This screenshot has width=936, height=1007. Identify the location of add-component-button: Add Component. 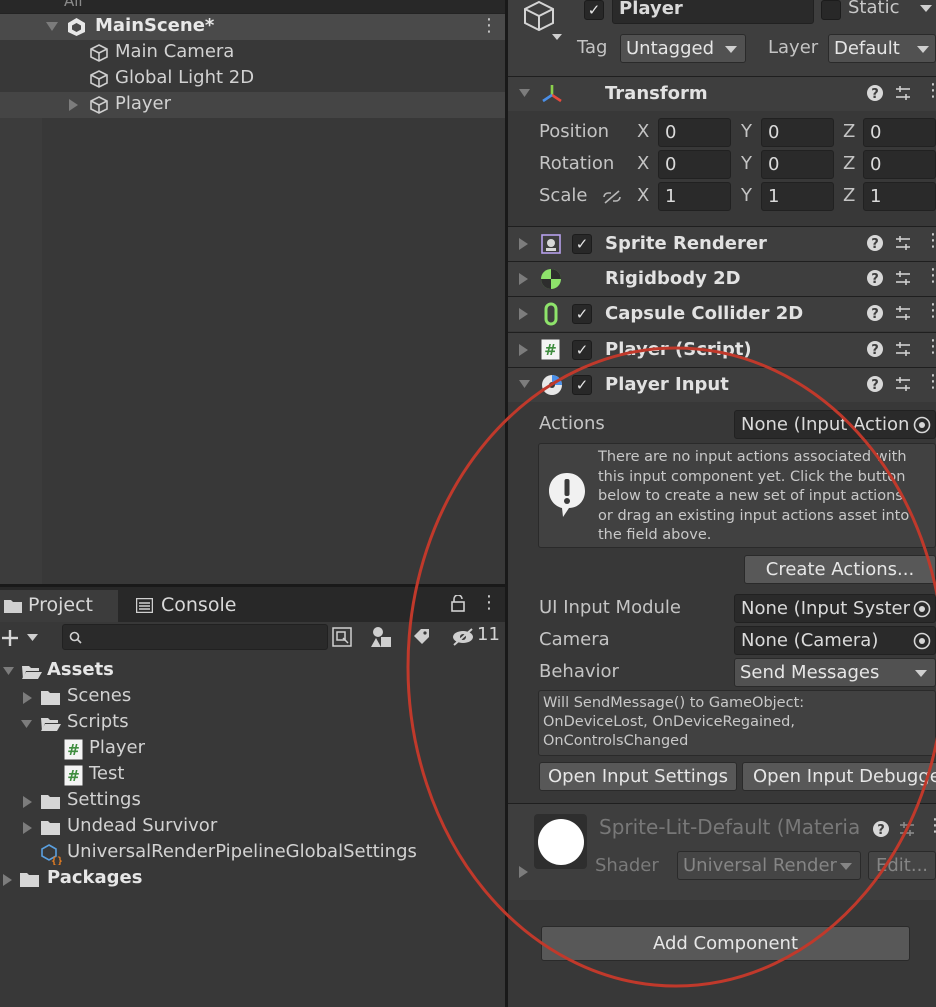
(725, 943).